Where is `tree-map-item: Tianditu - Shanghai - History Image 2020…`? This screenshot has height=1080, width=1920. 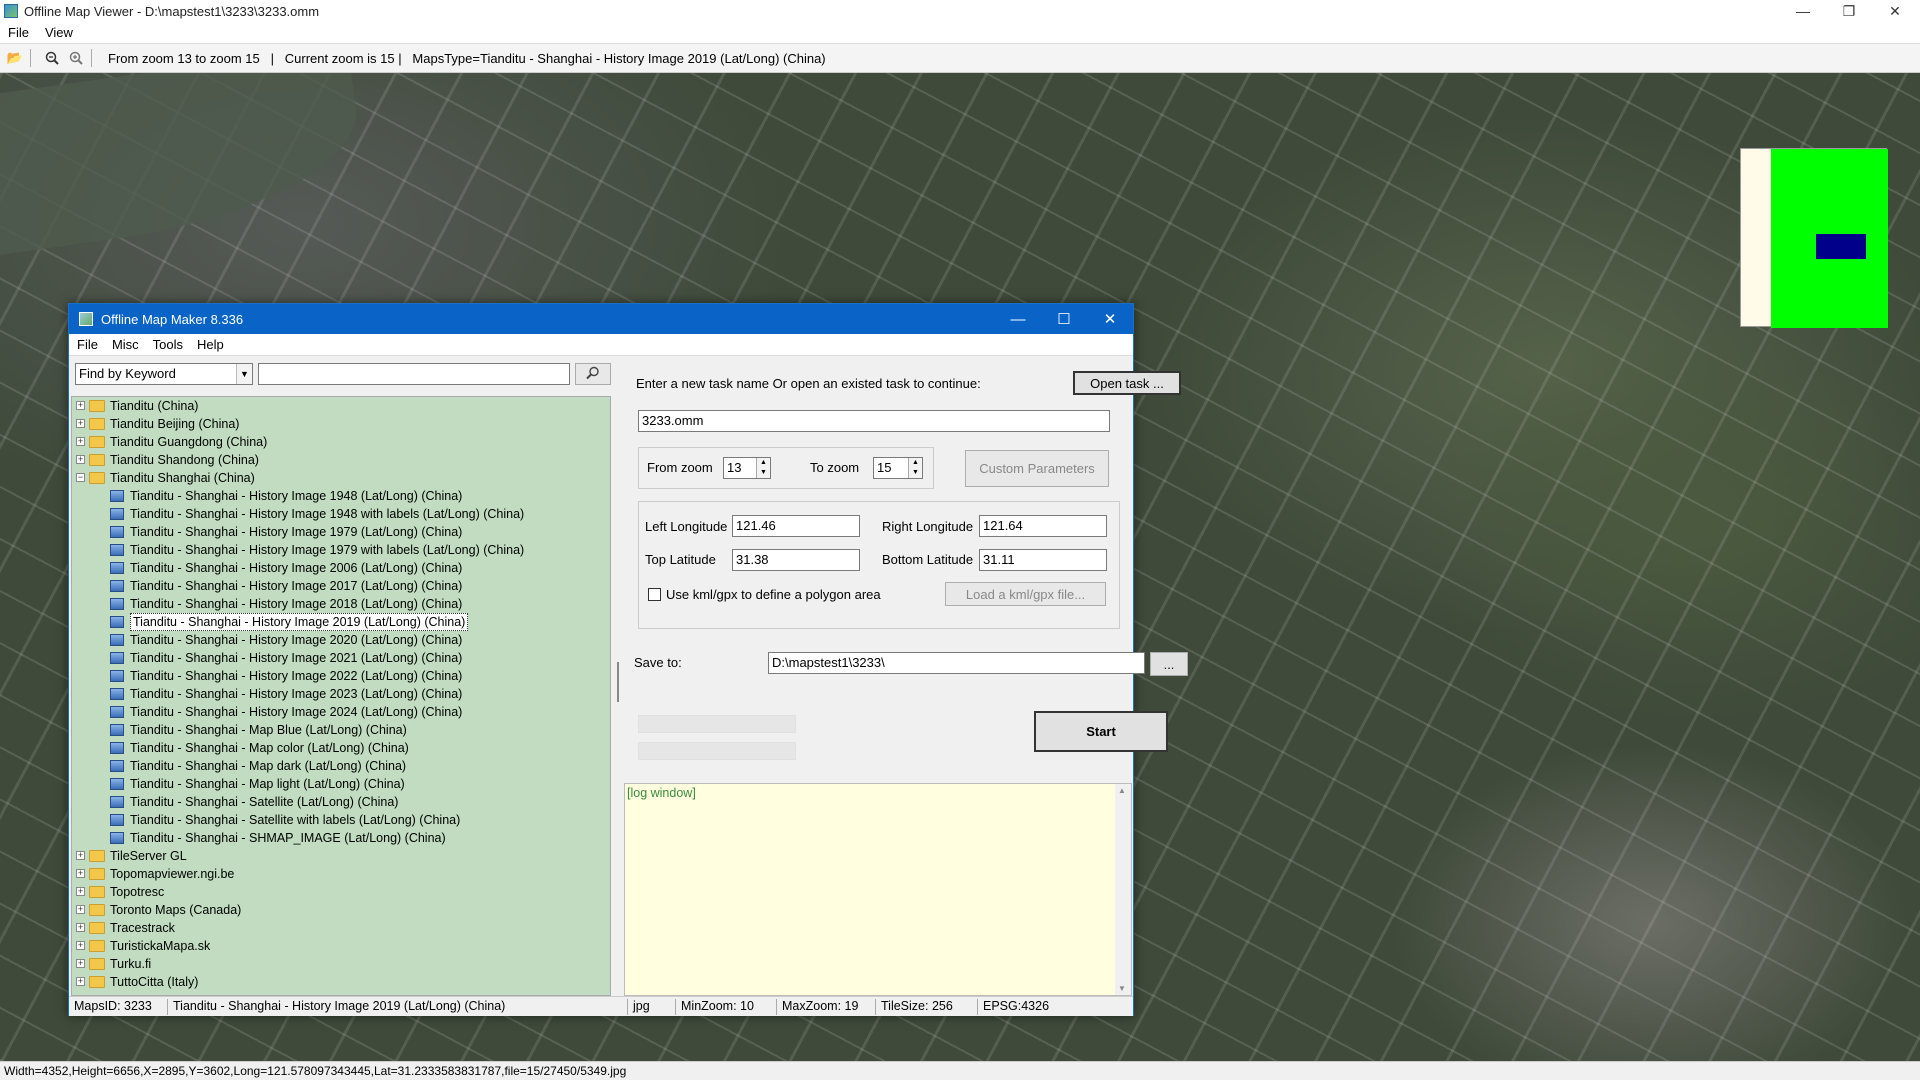
tree-map-item: Tianditu - Shanghai - History Image 2020… is located at coordinates (341, 640).